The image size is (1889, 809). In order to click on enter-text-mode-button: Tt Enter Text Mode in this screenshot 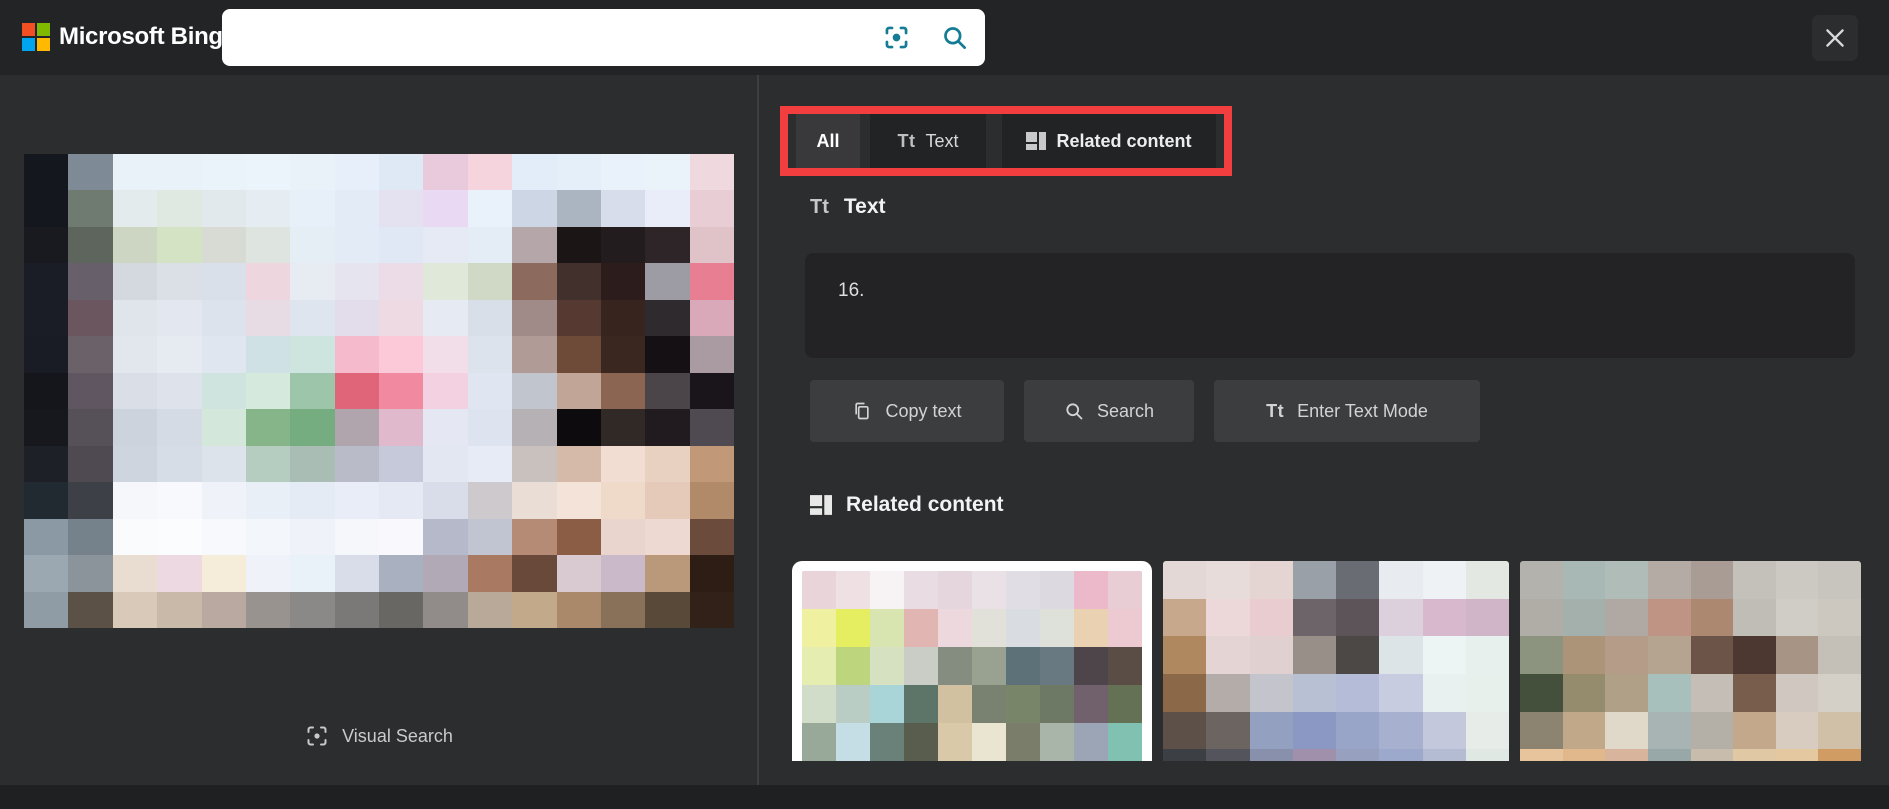, I will do `click(1347, 411)`.